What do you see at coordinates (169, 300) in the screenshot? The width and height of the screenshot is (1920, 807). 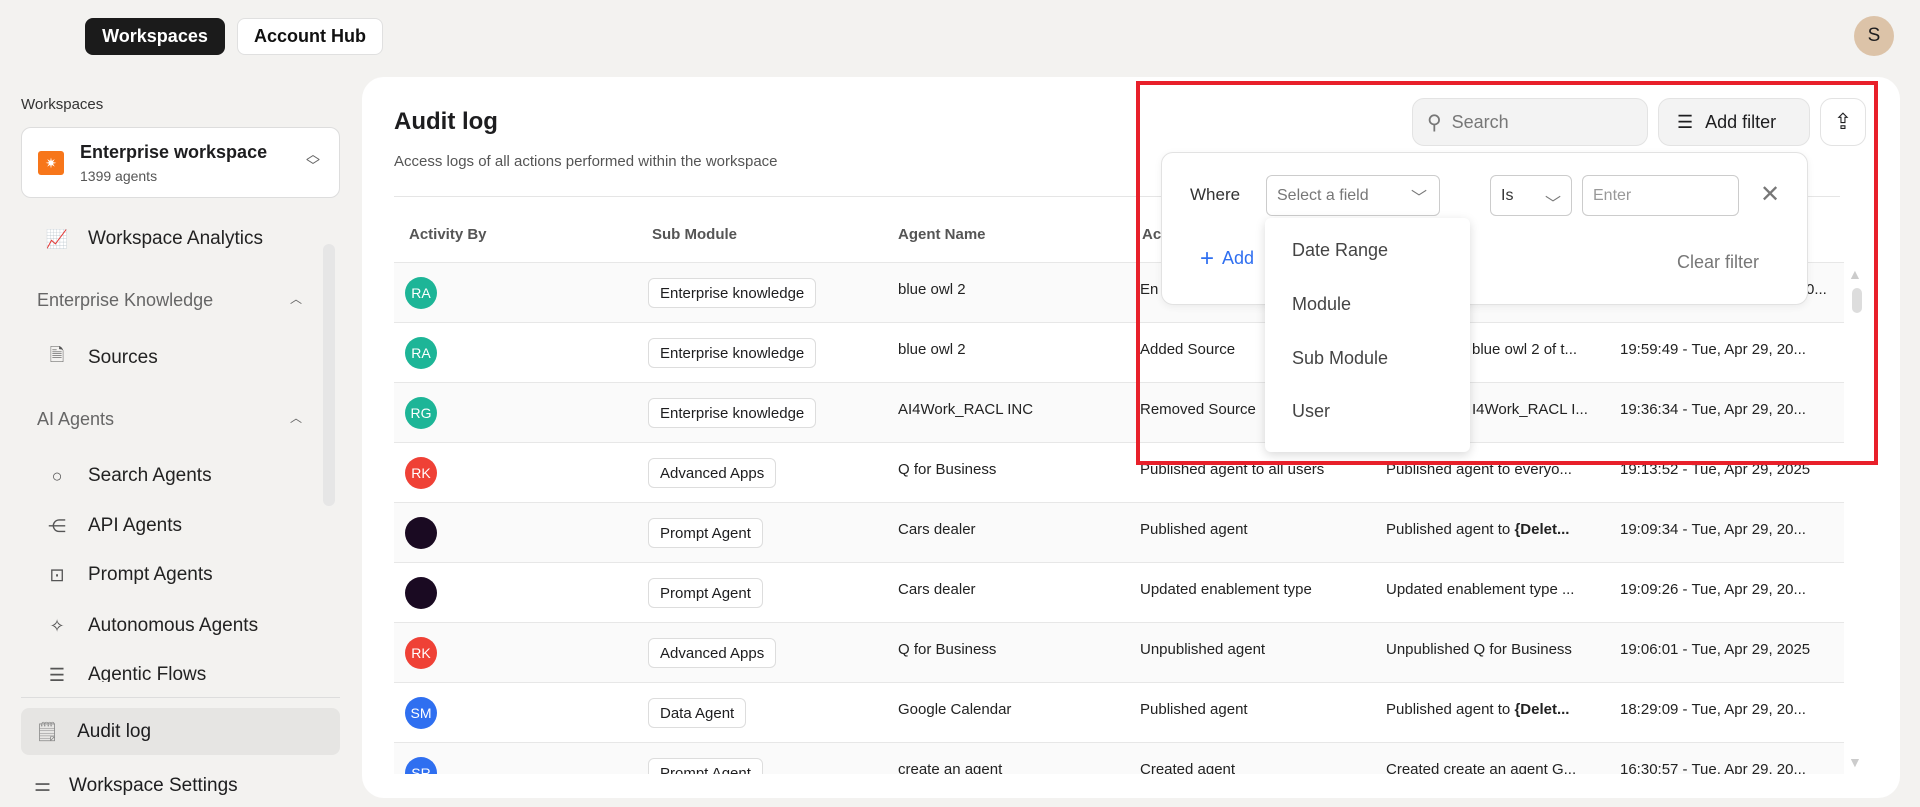 I see `section-enterprise-knowledge: Enterprise Knowledge ︿` at bounding box center [169, 300].